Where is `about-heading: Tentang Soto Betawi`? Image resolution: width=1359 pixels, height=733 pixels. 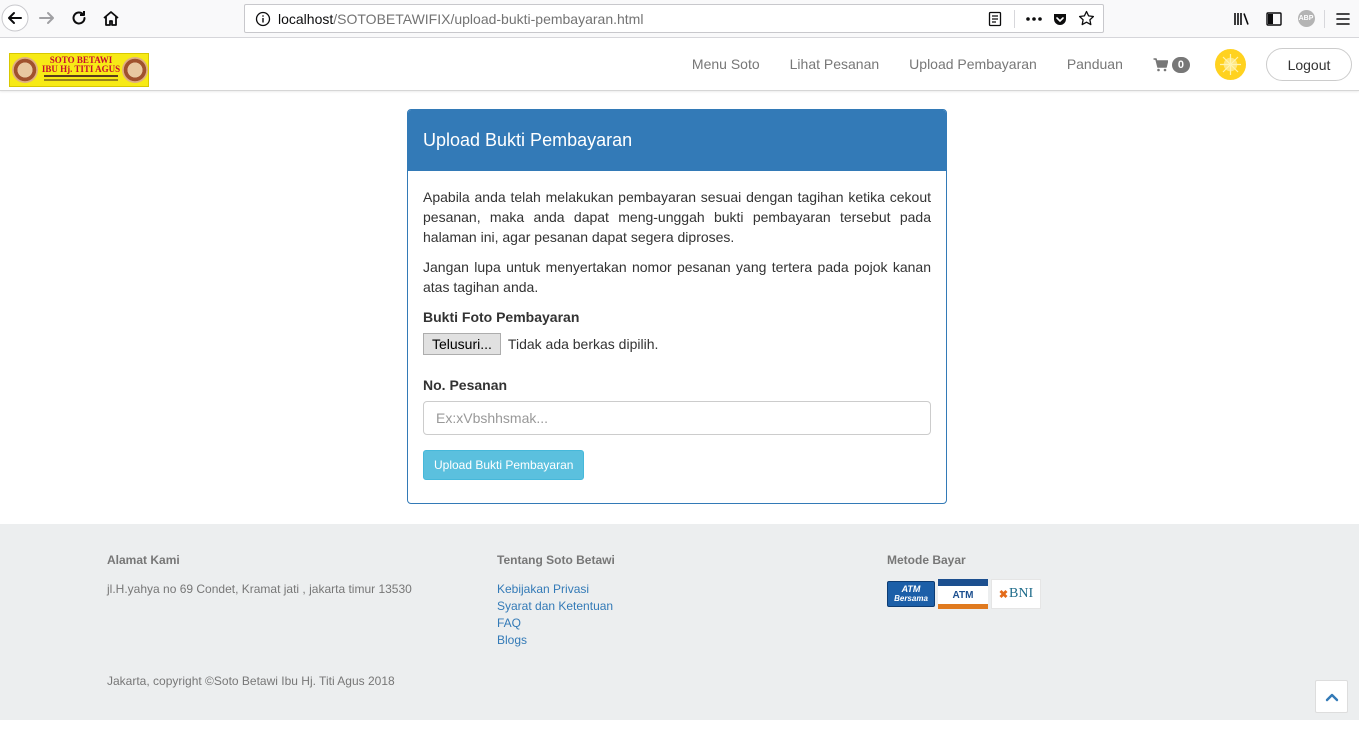
about-heading: Tentang Soto Betawi is located at coordinates (556, 560).